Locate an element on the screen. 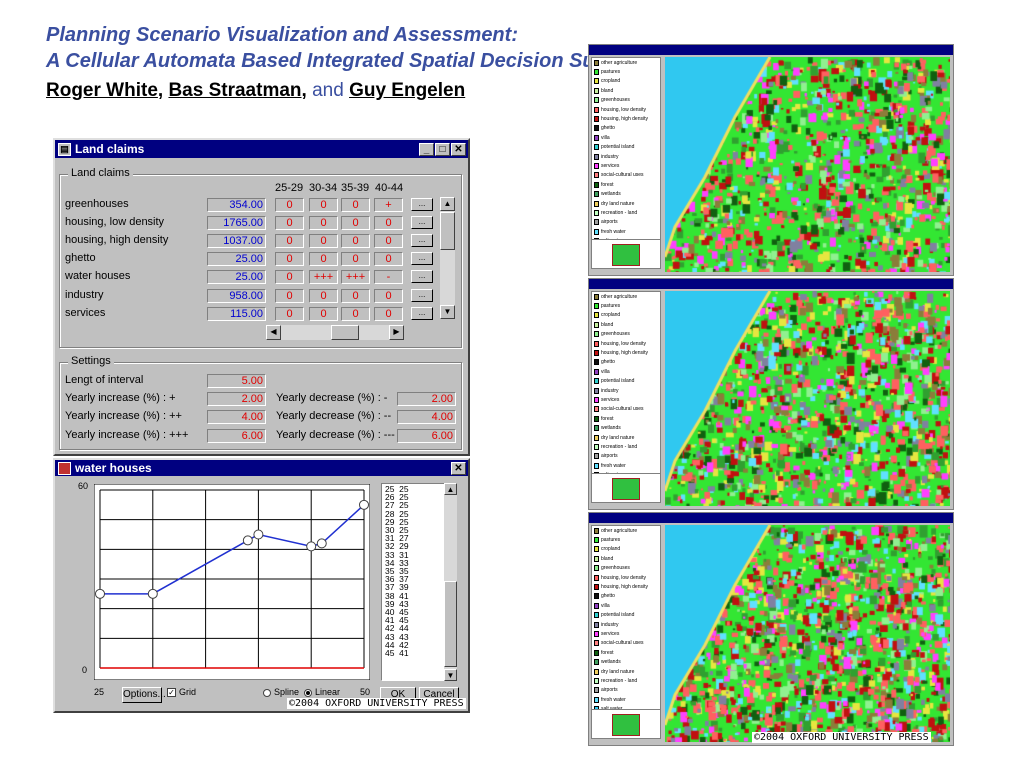 The height and width of the screenshot is (768, 1024). maximize-button: □ is located at coordinates (442, 149).